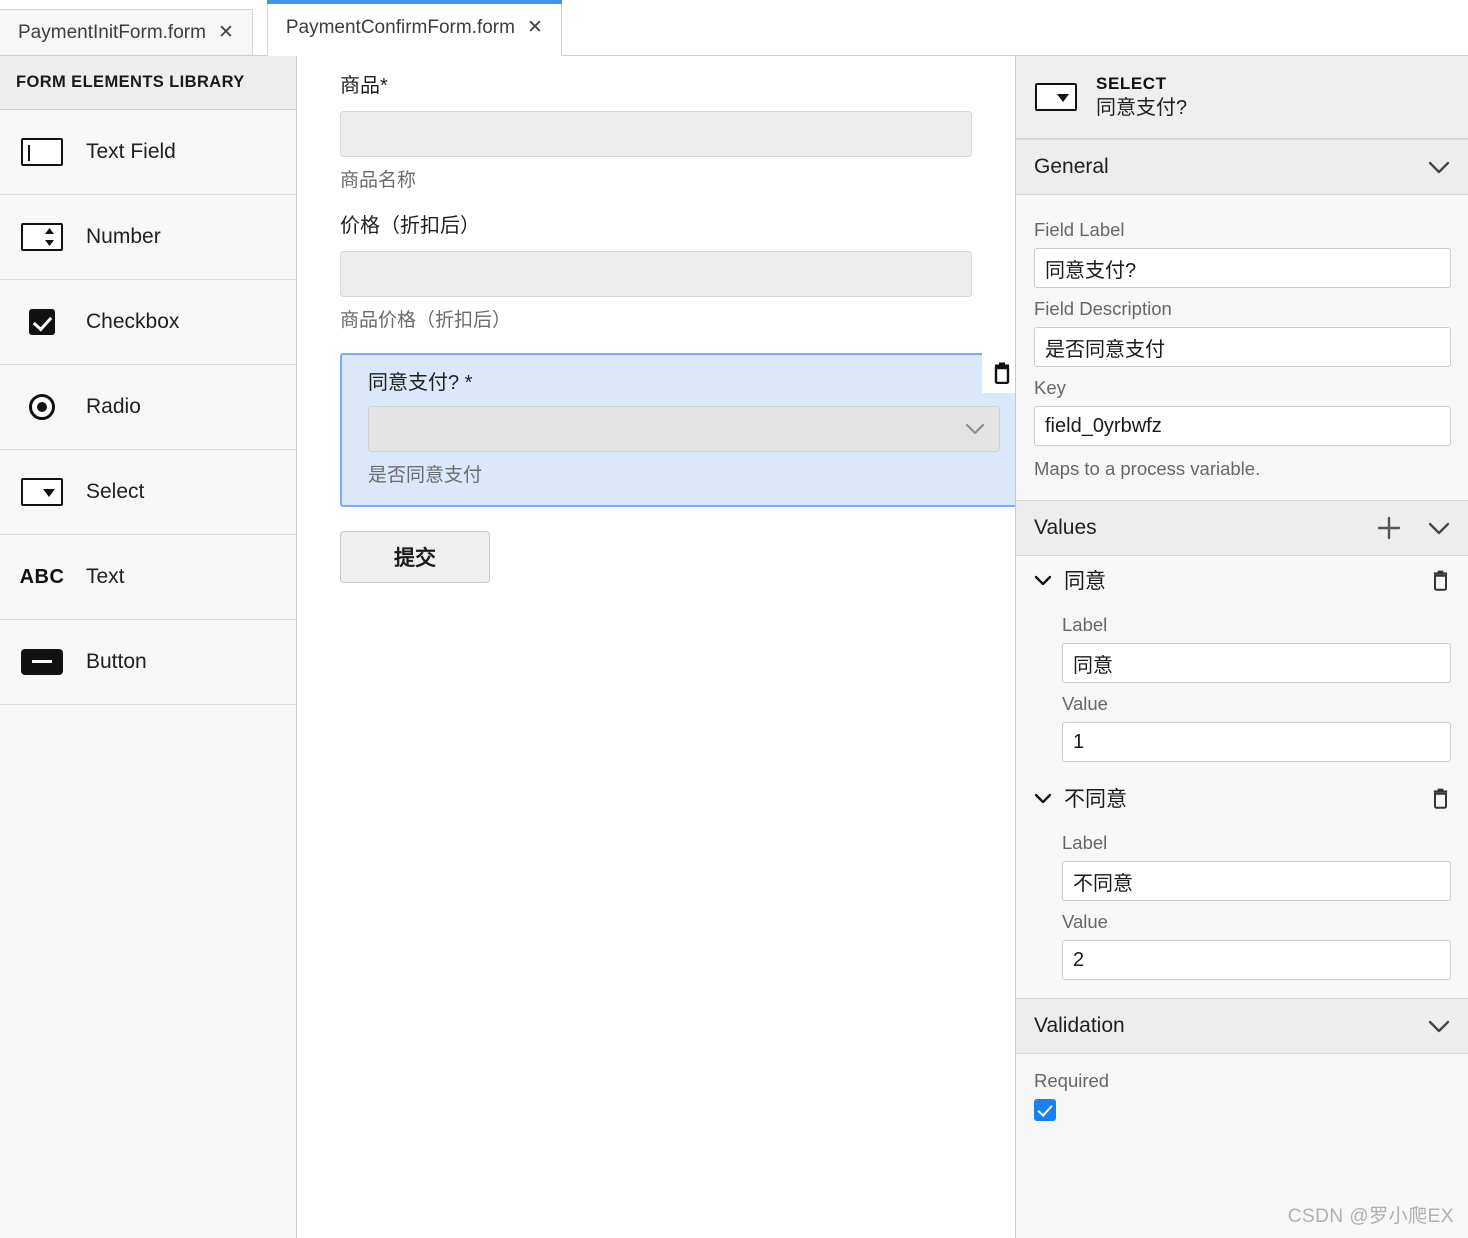 The image size is (1468, 1238). Describe the element at coordinates (420, 383) in the screenshot. I see `field-label: 同意支付? *` at that location.